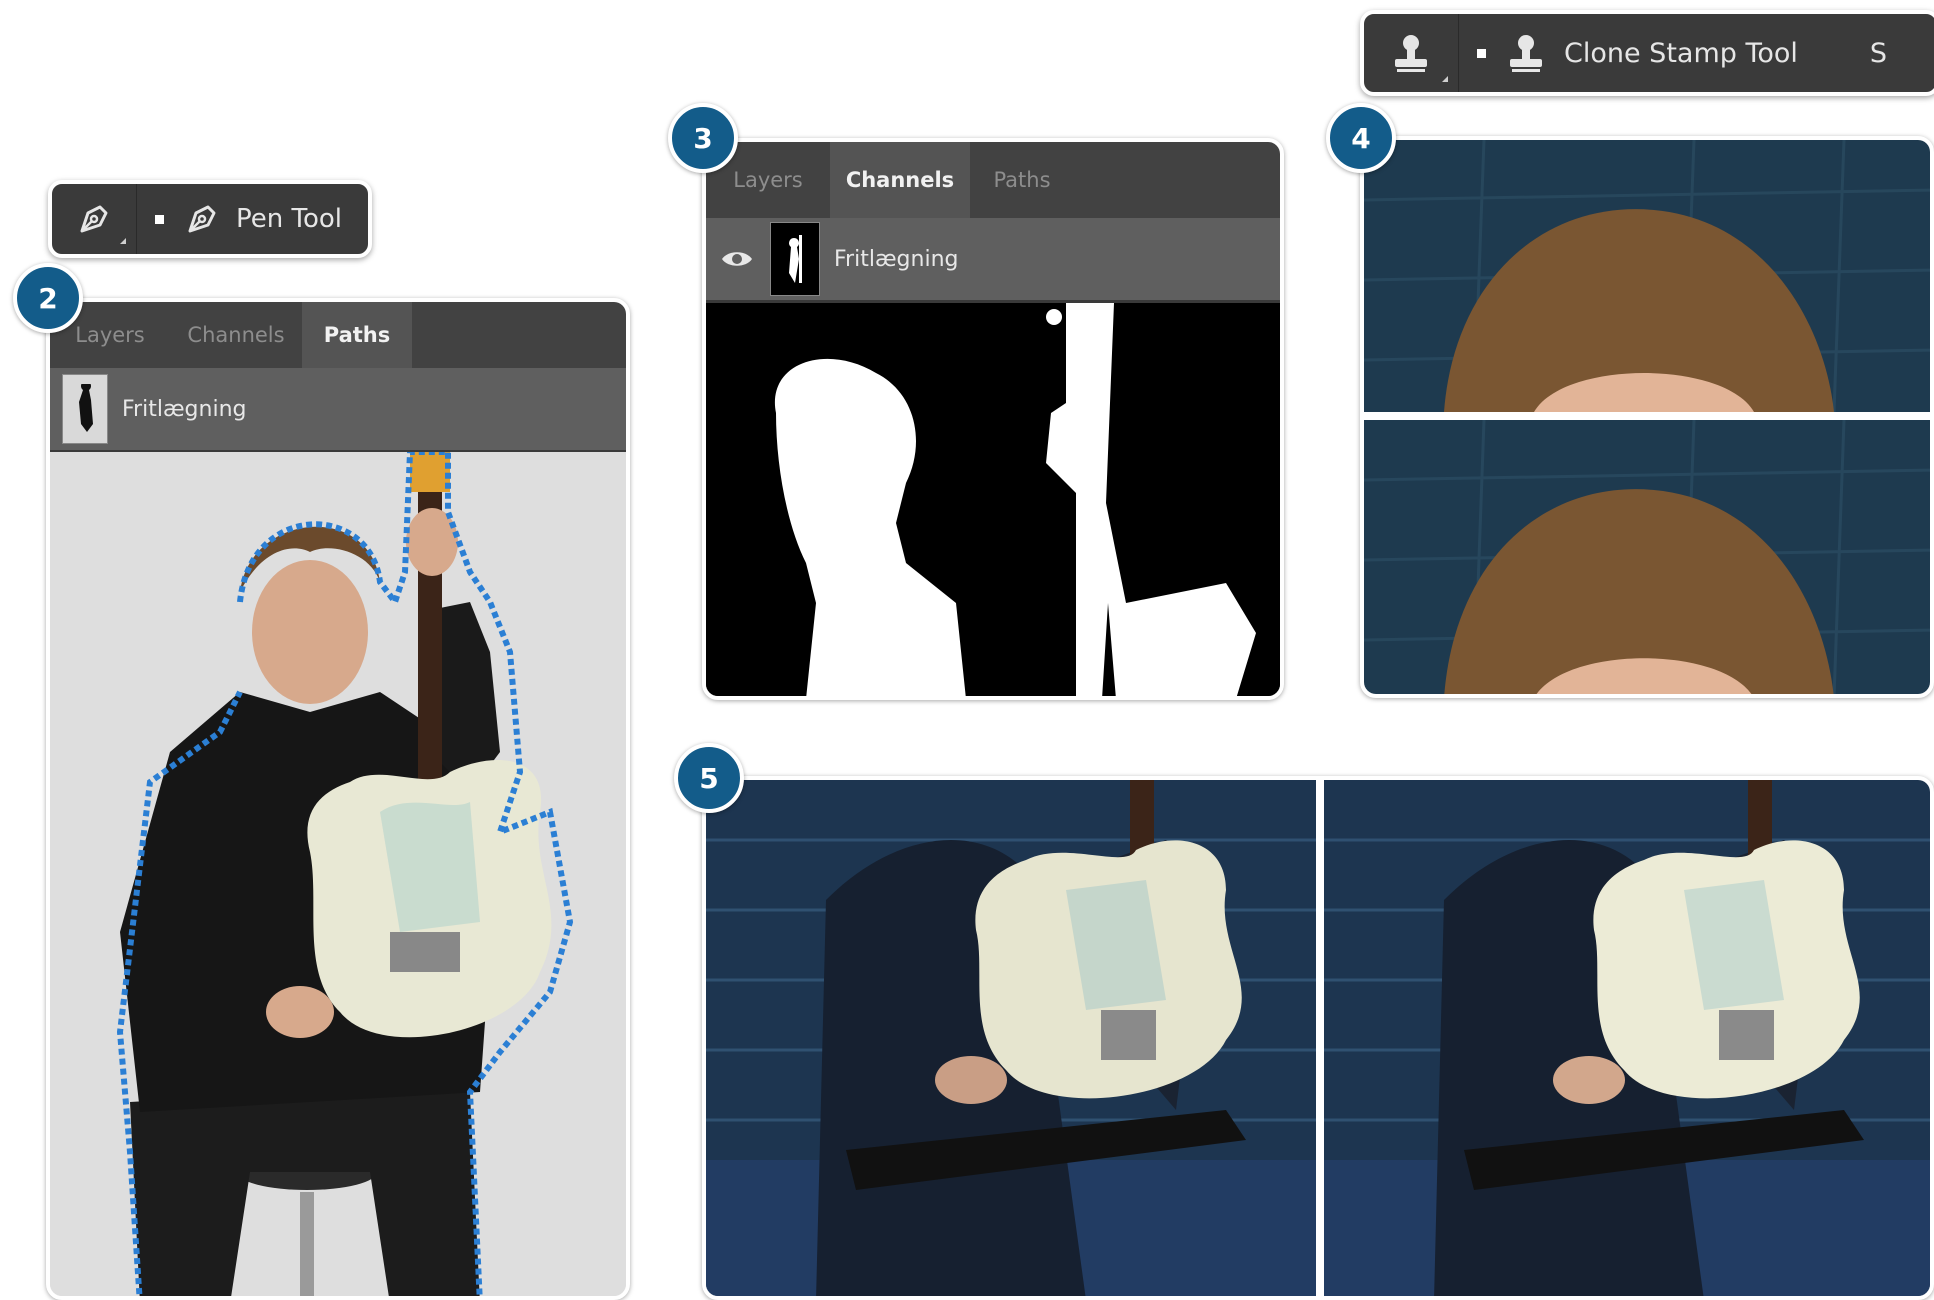 The height and width of the screenshot is (1300, 1934). I want to click on path-item: Fritlægning, so click(338, 410).